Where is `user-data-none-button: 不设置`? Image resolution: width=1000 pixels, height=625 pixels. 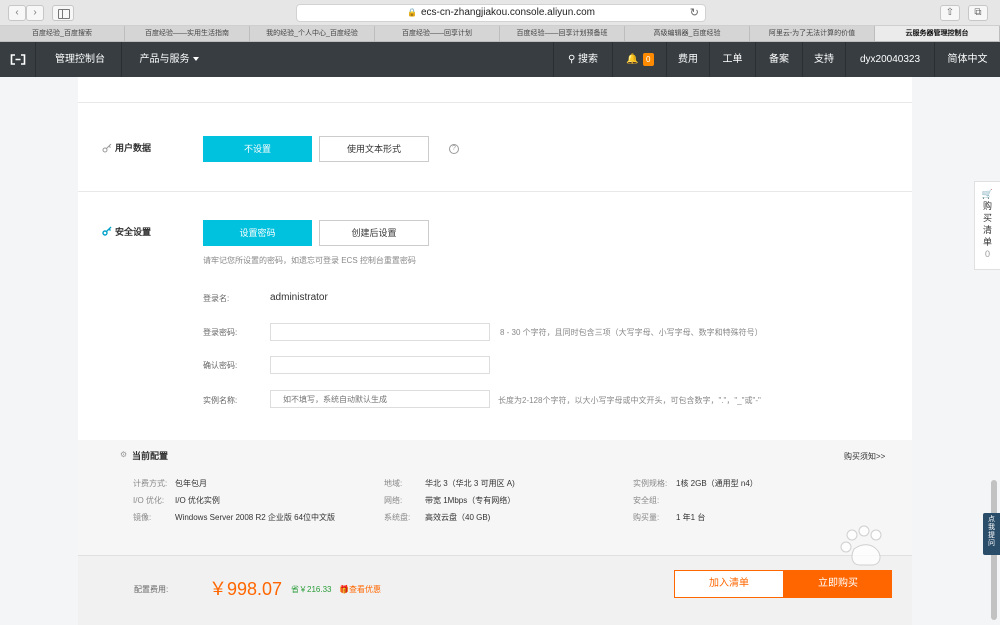
user-data-none-button: 不设置 is located at coordinates (257, 149).